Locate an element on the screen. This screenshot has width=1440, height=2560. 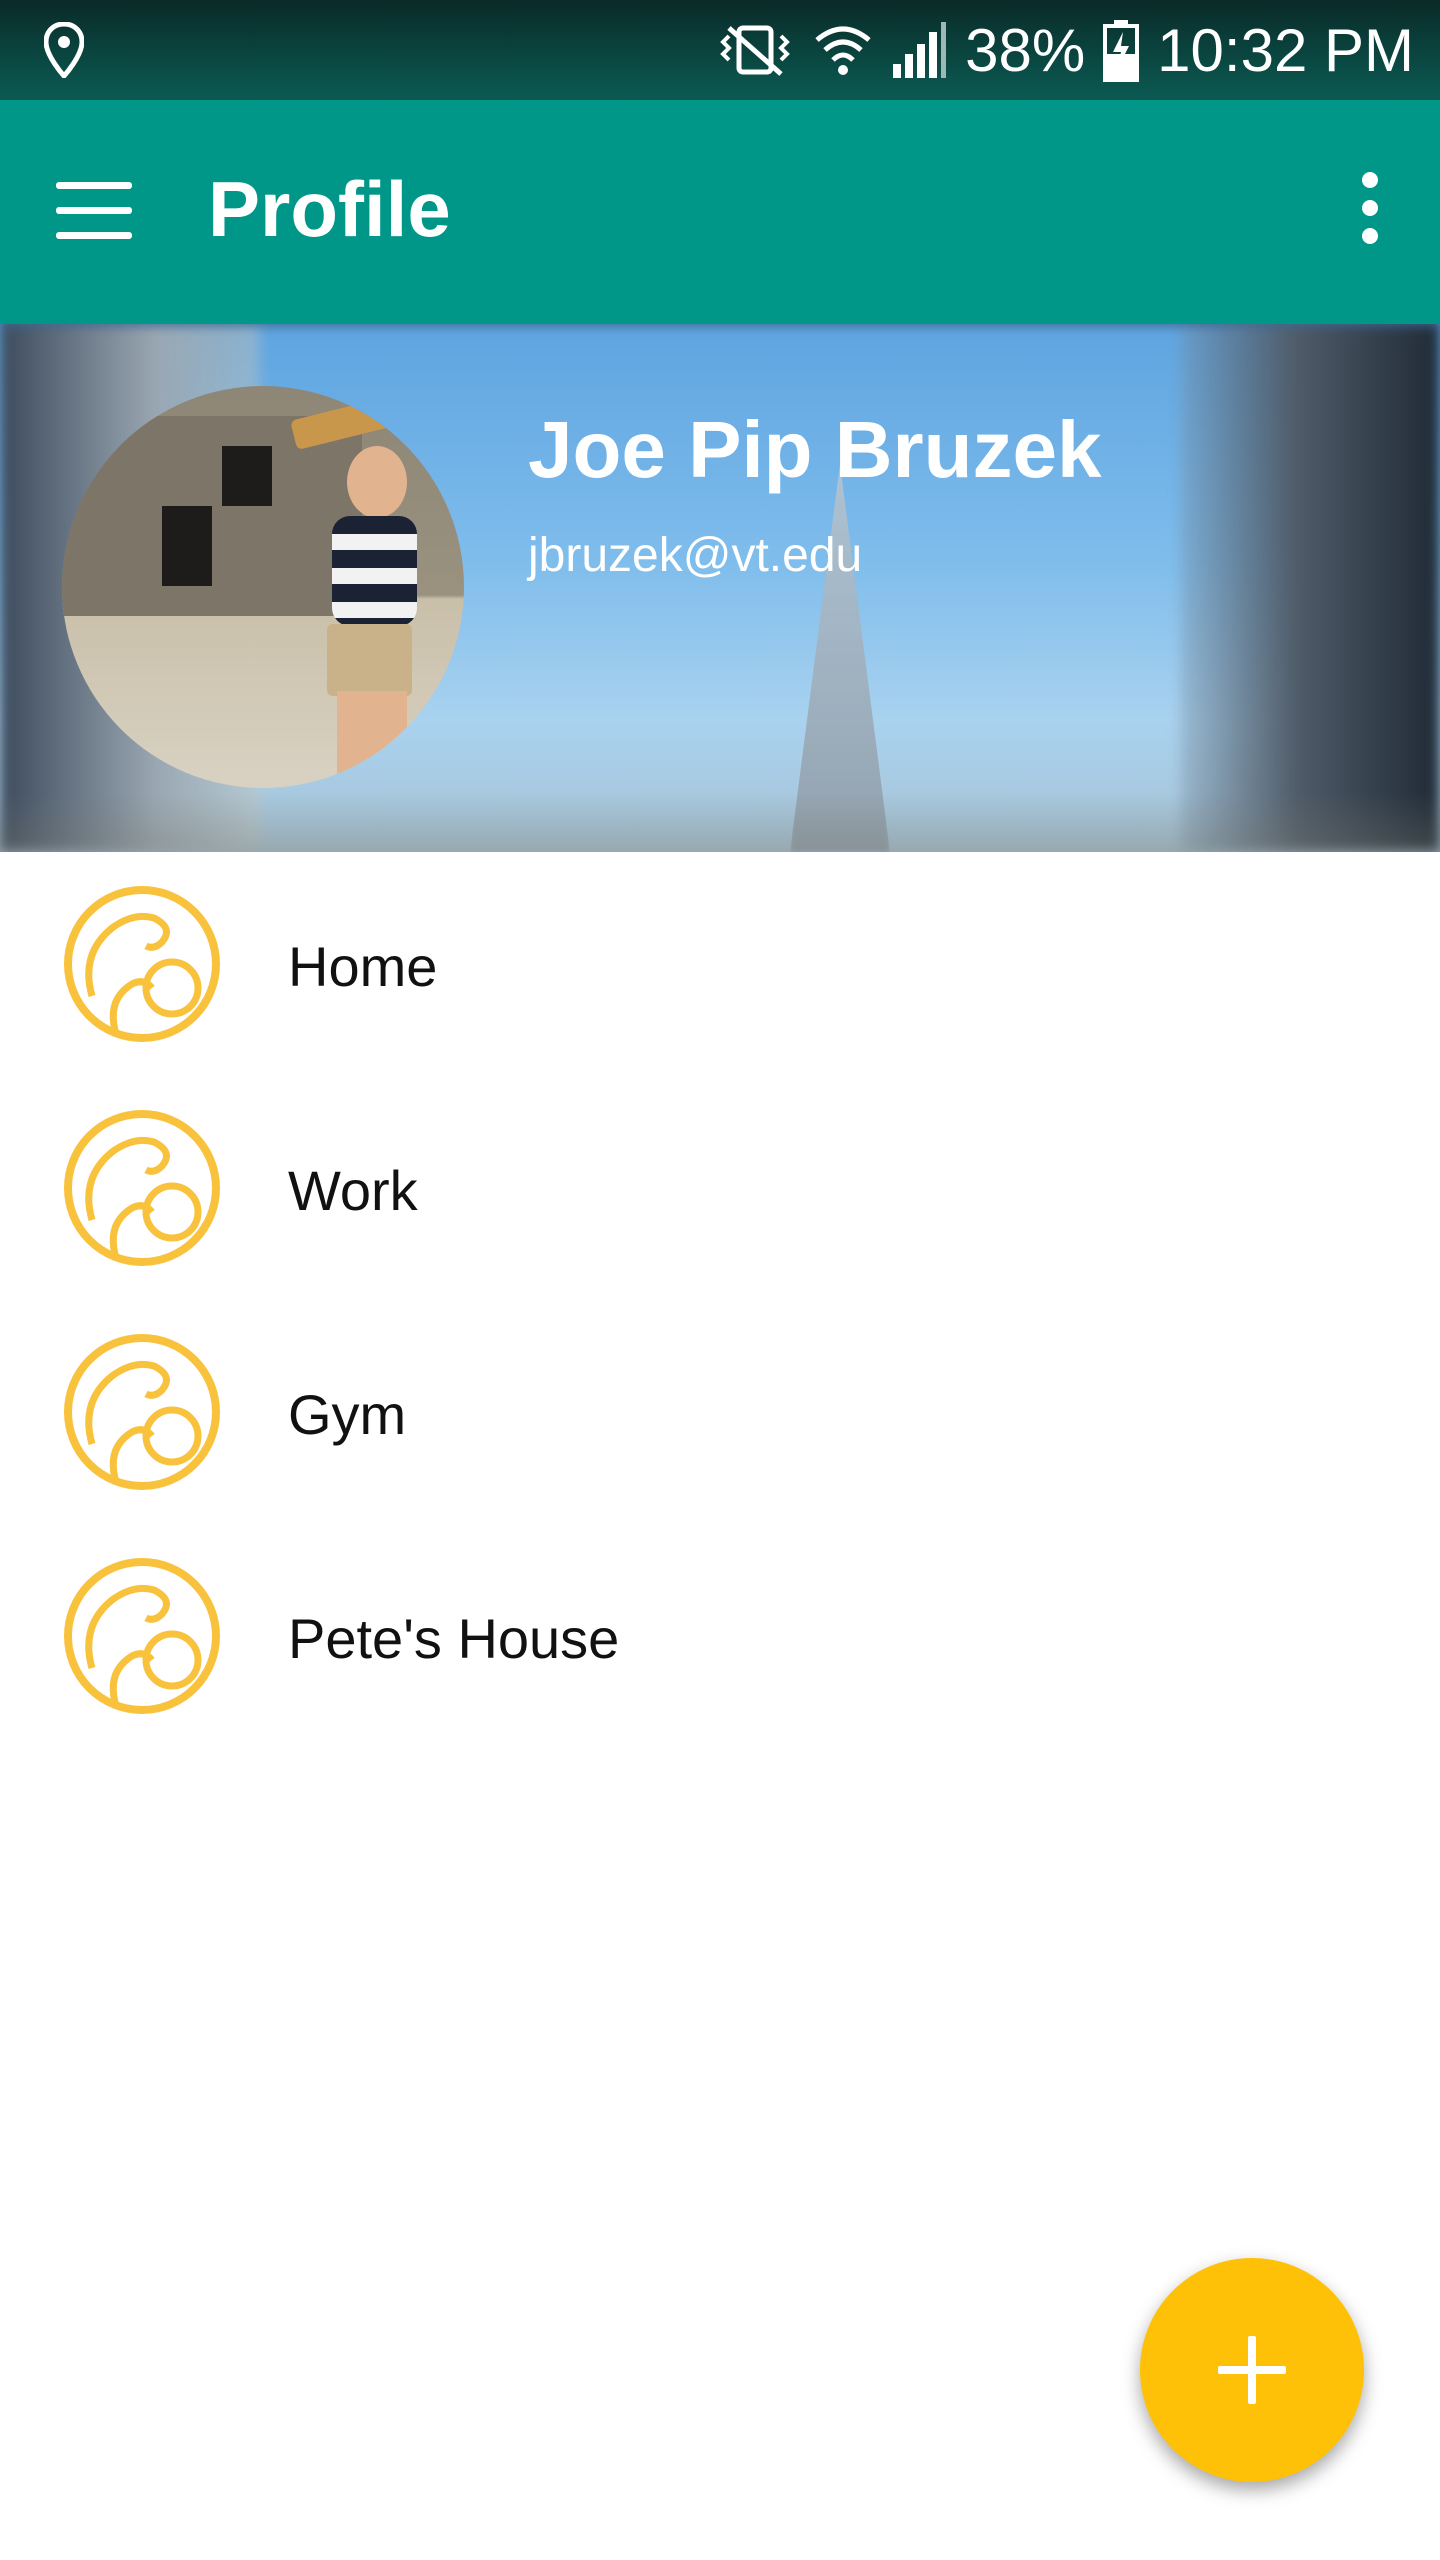
wifi-icon is located at coordinates (843, 50).